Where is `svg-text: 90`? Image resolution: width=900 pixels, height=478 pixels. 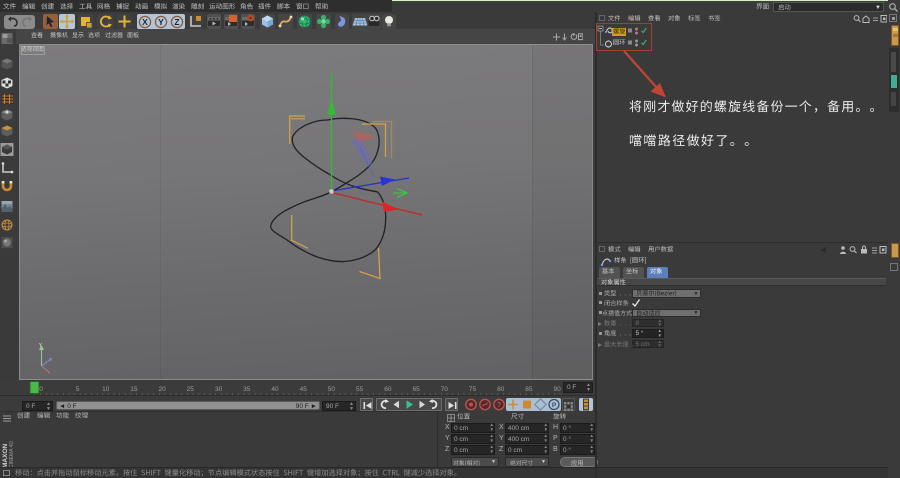 svg-text: 90 is located at coordinates (557, 389).